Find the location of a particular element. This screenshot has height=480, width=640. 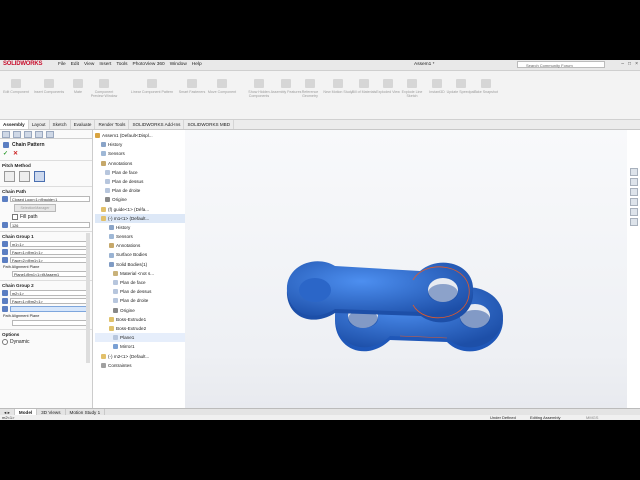

tree-item: Contraintes is located at coordinates (140, 365).